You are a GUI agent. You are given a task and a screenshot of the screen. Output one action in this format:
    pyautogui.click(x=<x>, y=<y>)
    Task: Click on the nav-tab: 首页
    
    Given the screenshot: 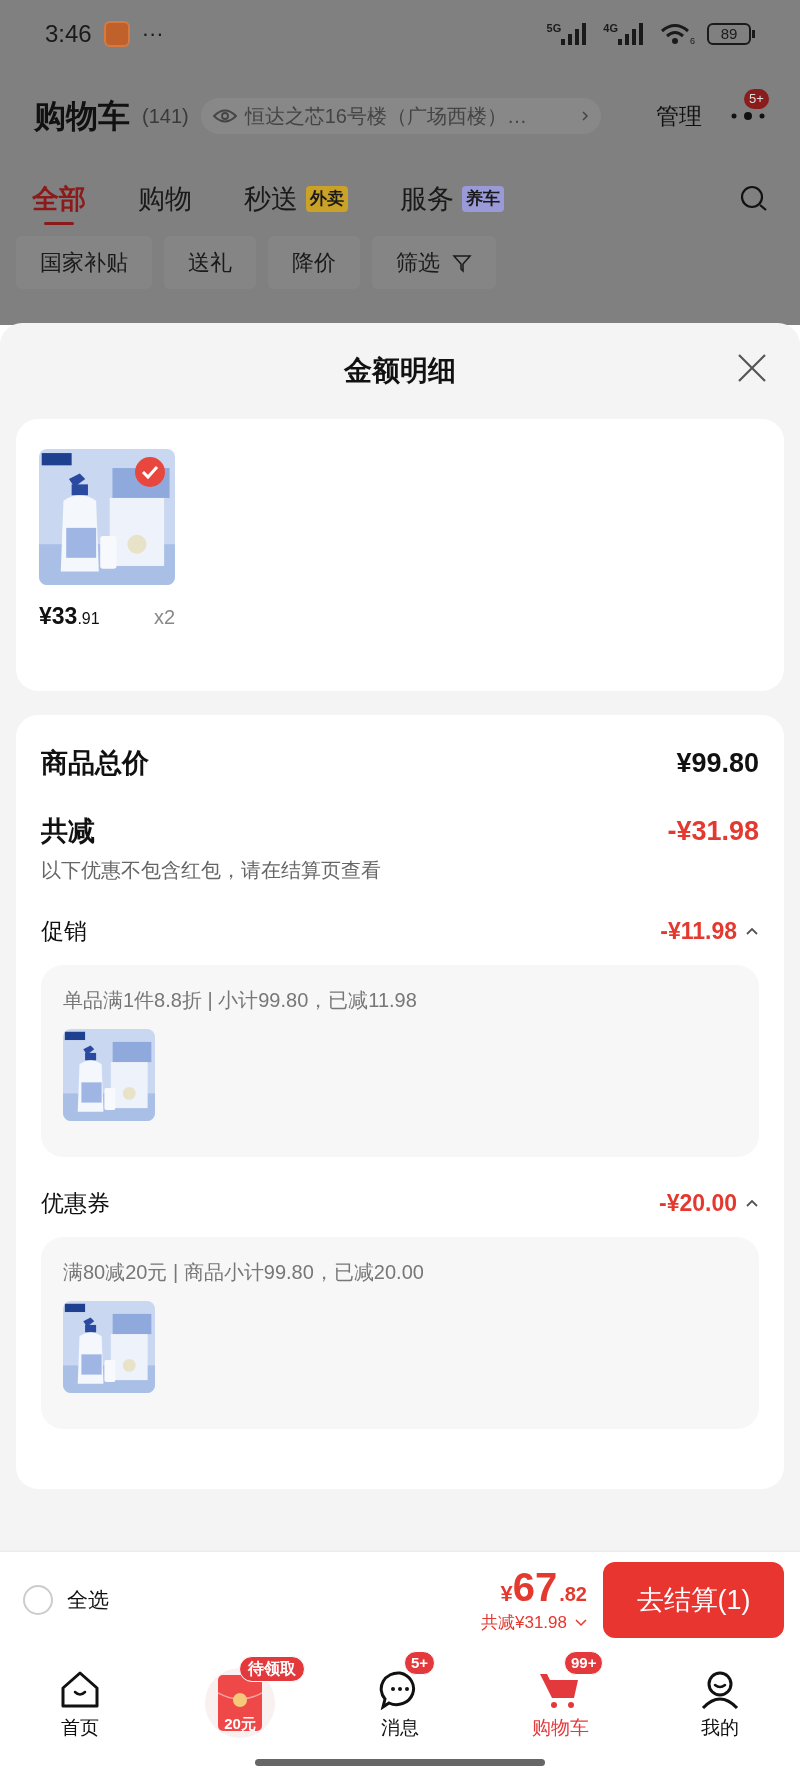 What is the action you would take?
    pyautogui.click(x=80, y=1705)
    